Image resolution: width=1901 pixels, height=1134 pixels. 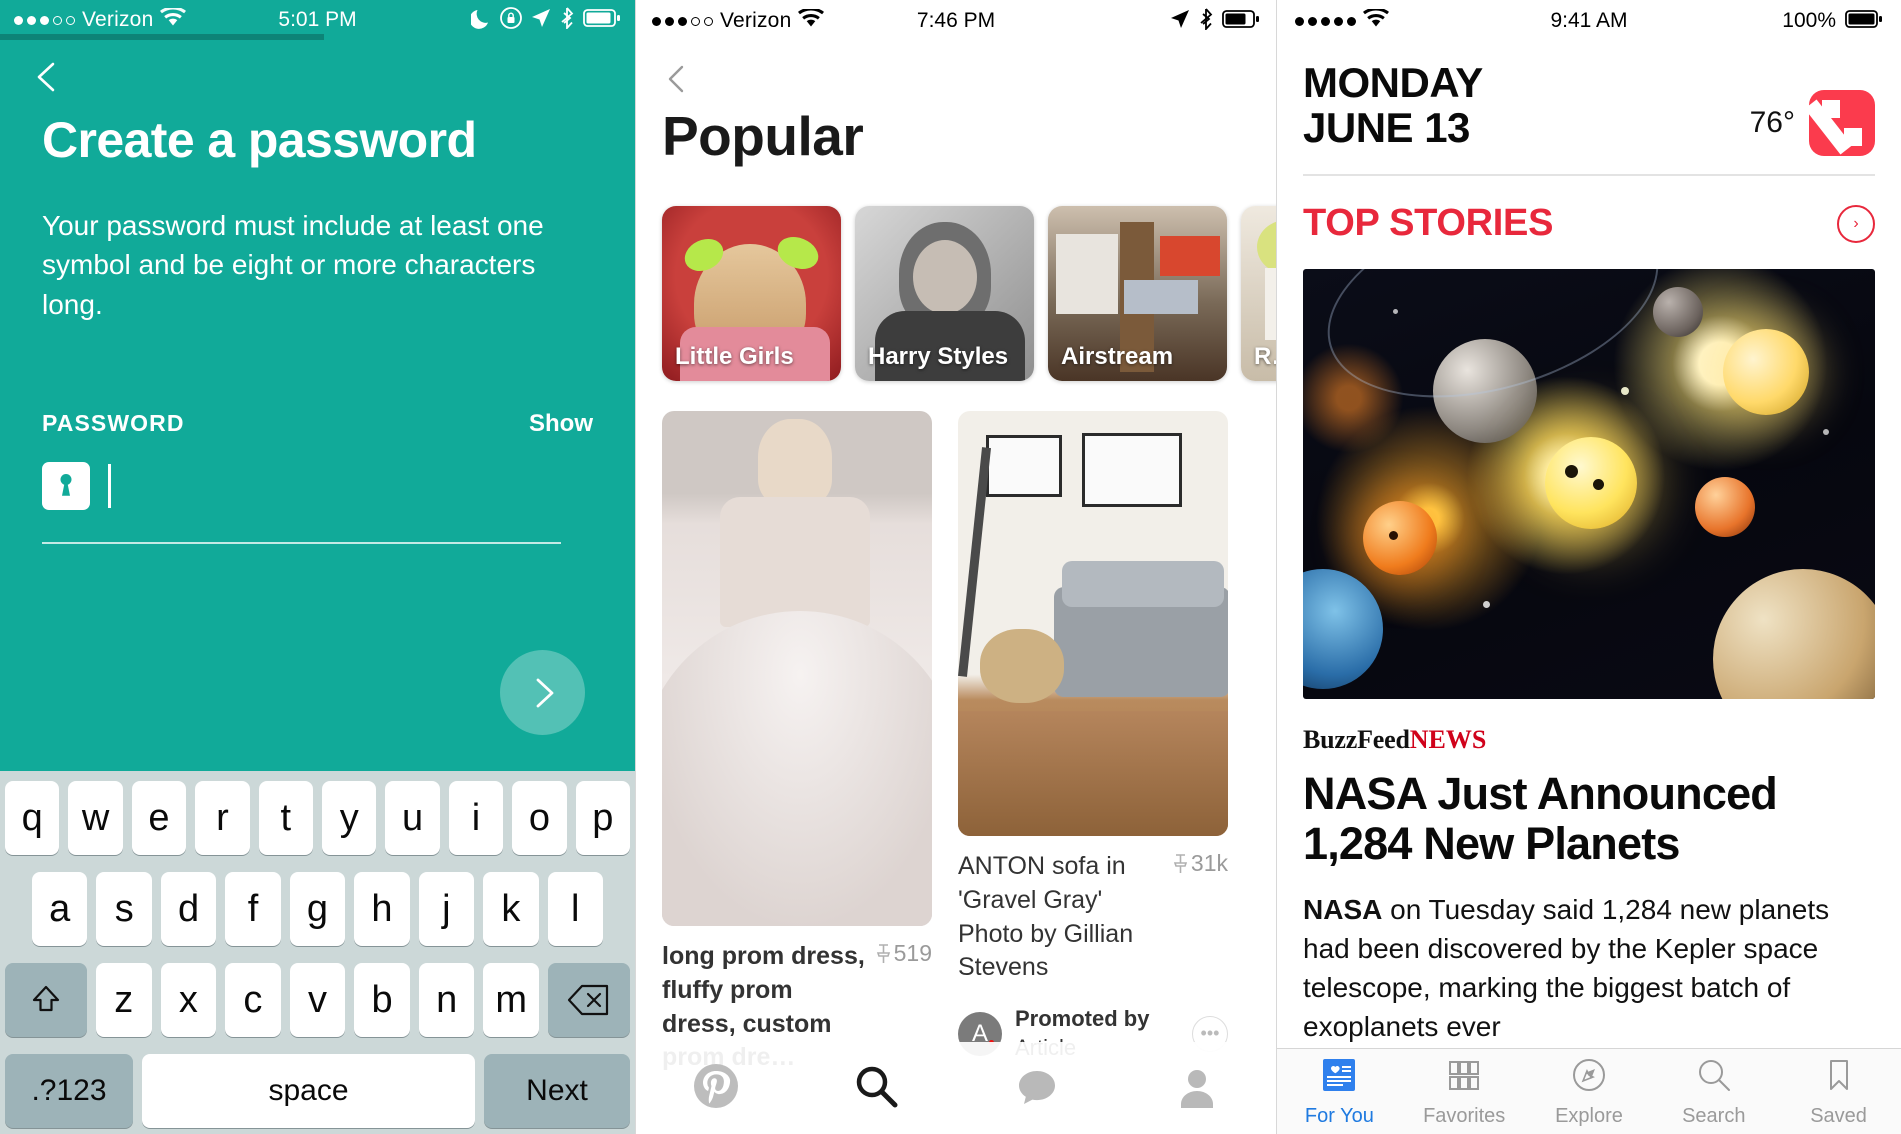 I want to click on key-l: l, so click(x=575, y=909).